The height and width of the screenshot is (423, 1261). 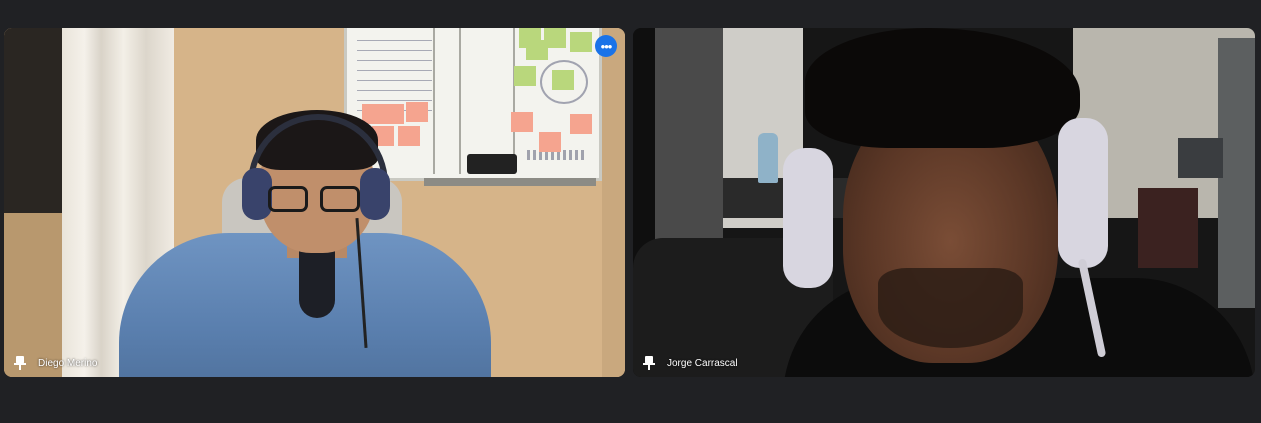 What do you see at coordinates (1236, 173) in the screenshot?
I see `cabinet` at bounding box center [1236, 173].